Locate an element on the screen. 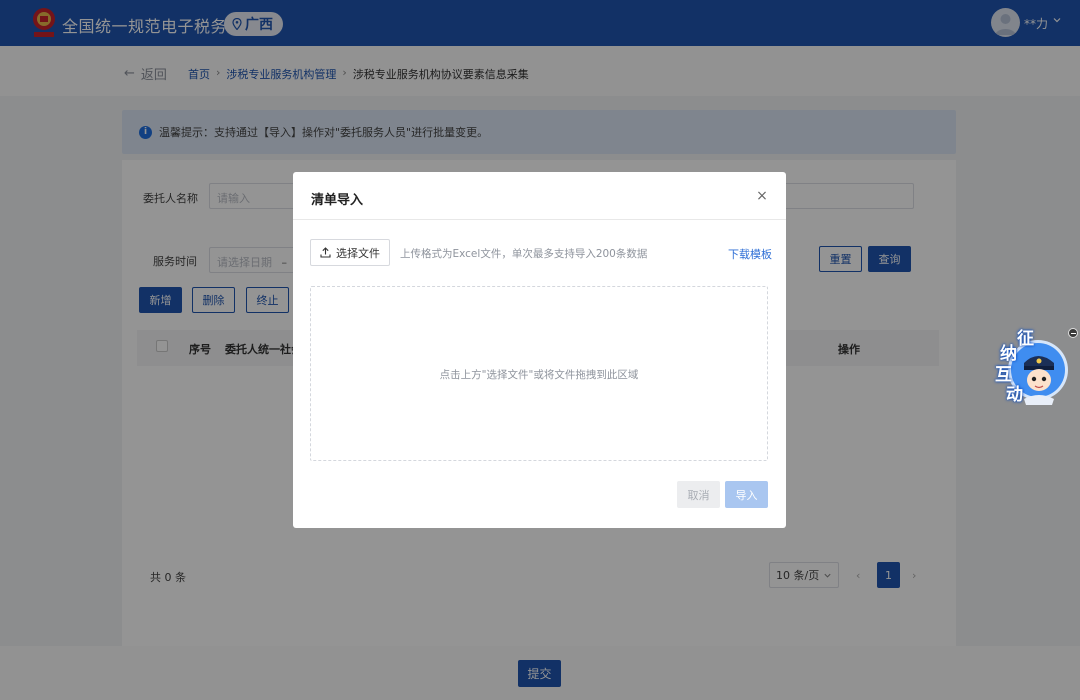  file-drop-zone: 点击上方"选择文件"或将文件拖拽到此区域 is located at coordinates (539, 373).